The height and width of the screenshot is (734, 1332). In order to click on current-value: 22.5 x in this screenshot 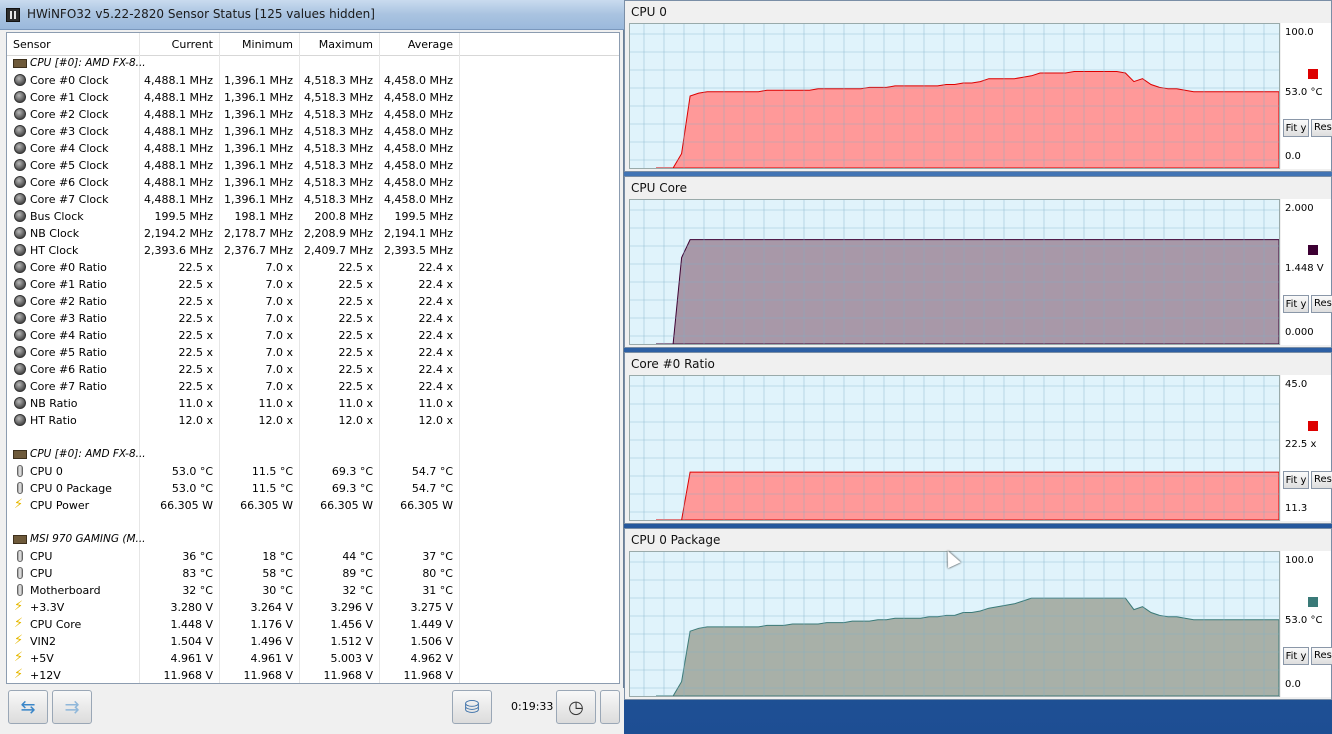, I will do `click(196, 318)`.